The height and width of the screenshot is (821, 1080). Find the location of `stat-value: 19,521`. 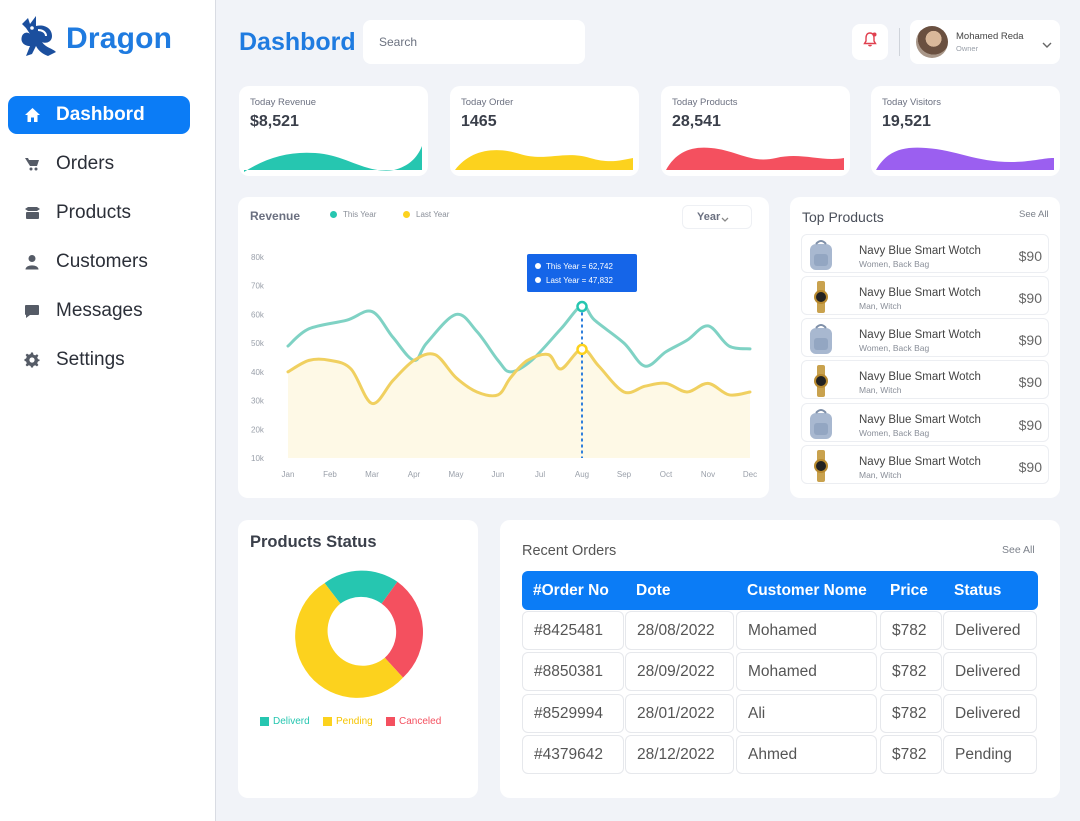

stat-value: 19,521 is located at coordinates (906, 121).